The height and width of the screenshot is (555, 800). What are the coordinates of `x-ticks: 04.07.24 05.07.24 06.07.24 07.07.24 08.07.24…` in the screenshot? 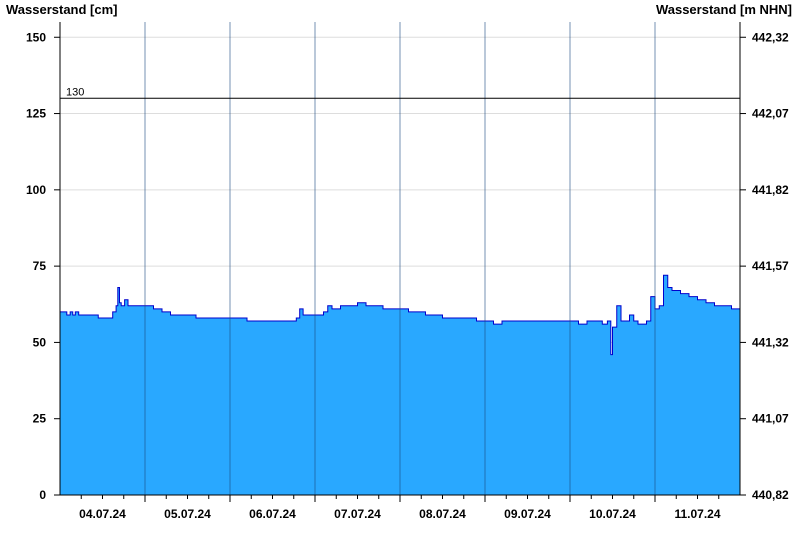 It's located at (400, 508).